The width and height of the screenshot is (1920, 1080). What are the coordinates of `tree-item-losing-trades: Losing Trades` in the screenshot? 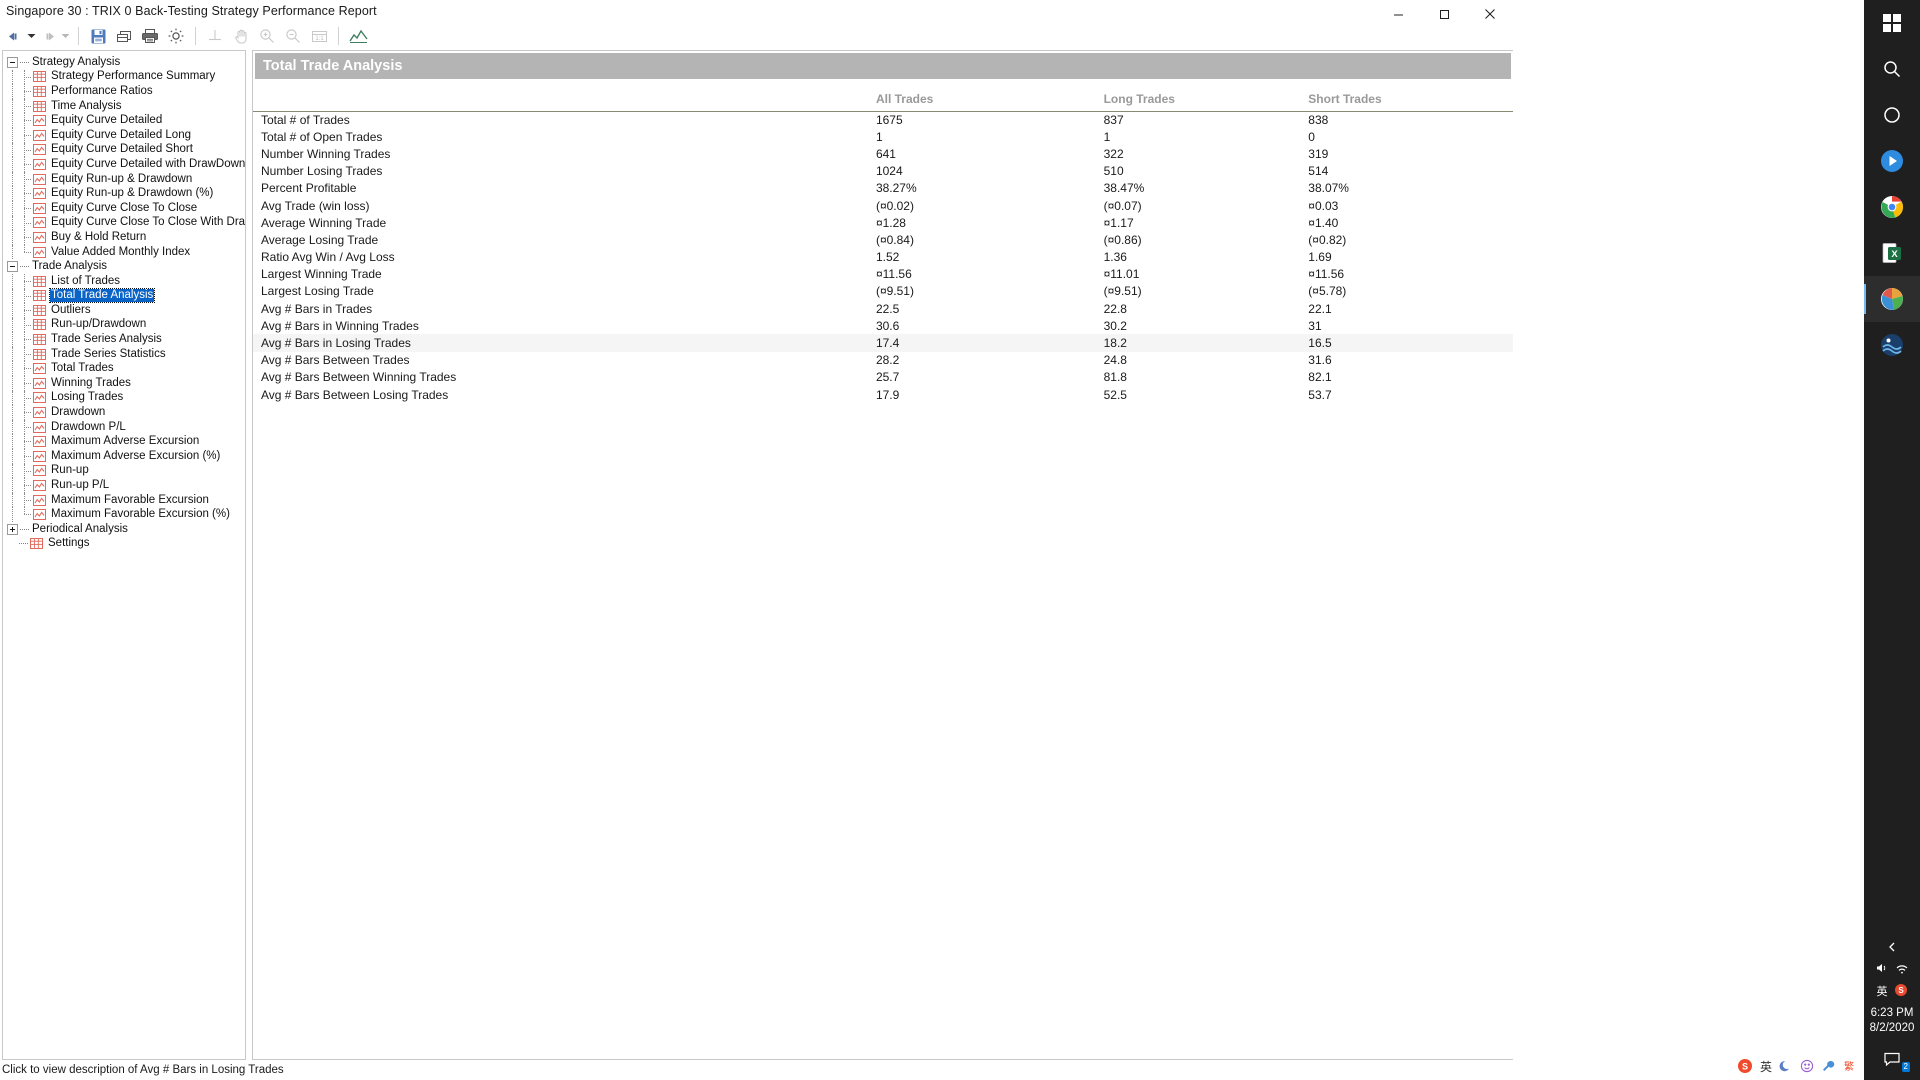 It's located at (124, 398).